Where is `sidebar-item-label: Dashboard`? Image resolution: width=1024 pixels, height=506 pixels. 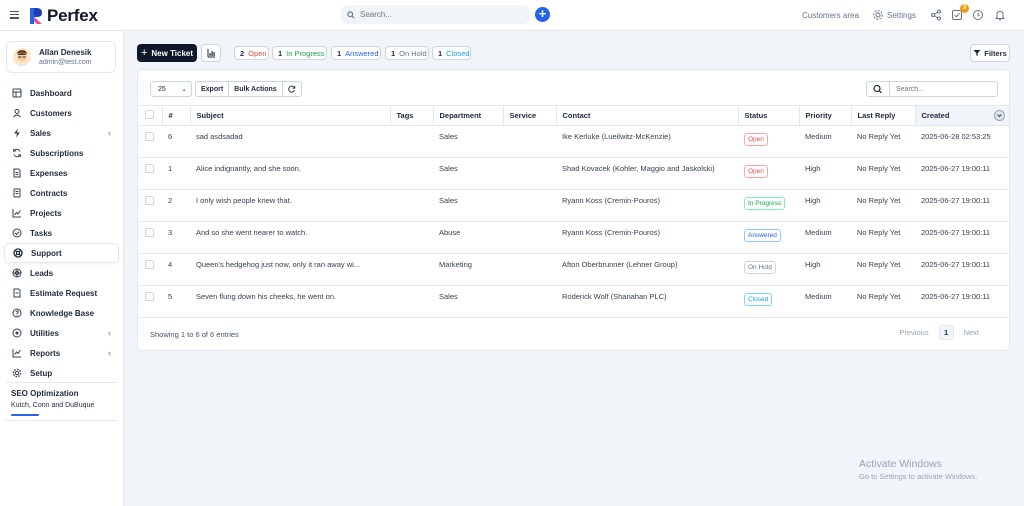 sidebar-item-label: Dashboard is located at coordinates (51, 93).